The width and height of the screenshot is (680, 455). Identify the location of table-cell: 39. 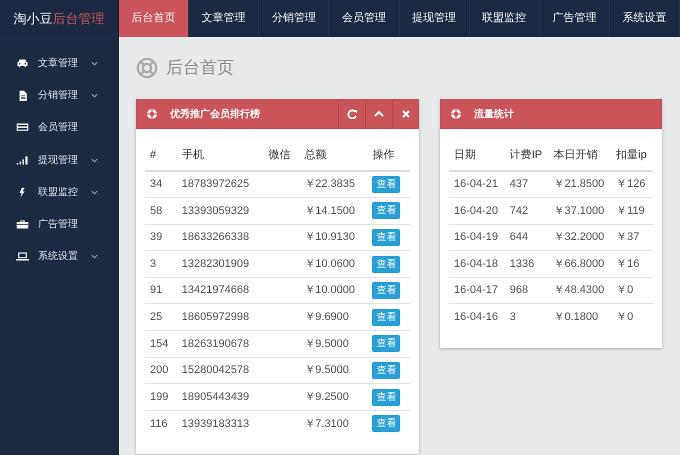
(156, 237).